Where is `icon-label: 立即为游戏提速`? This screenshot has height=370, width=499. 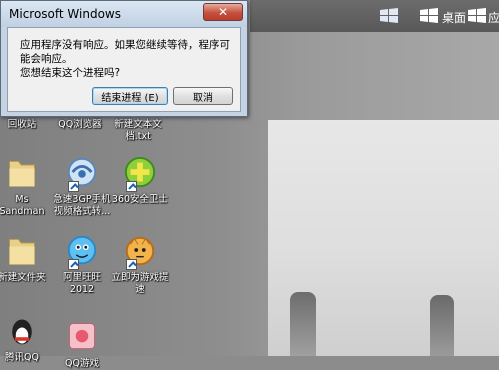
icon-label: 立即为游戏提速 is located at coordinates (140, 283).